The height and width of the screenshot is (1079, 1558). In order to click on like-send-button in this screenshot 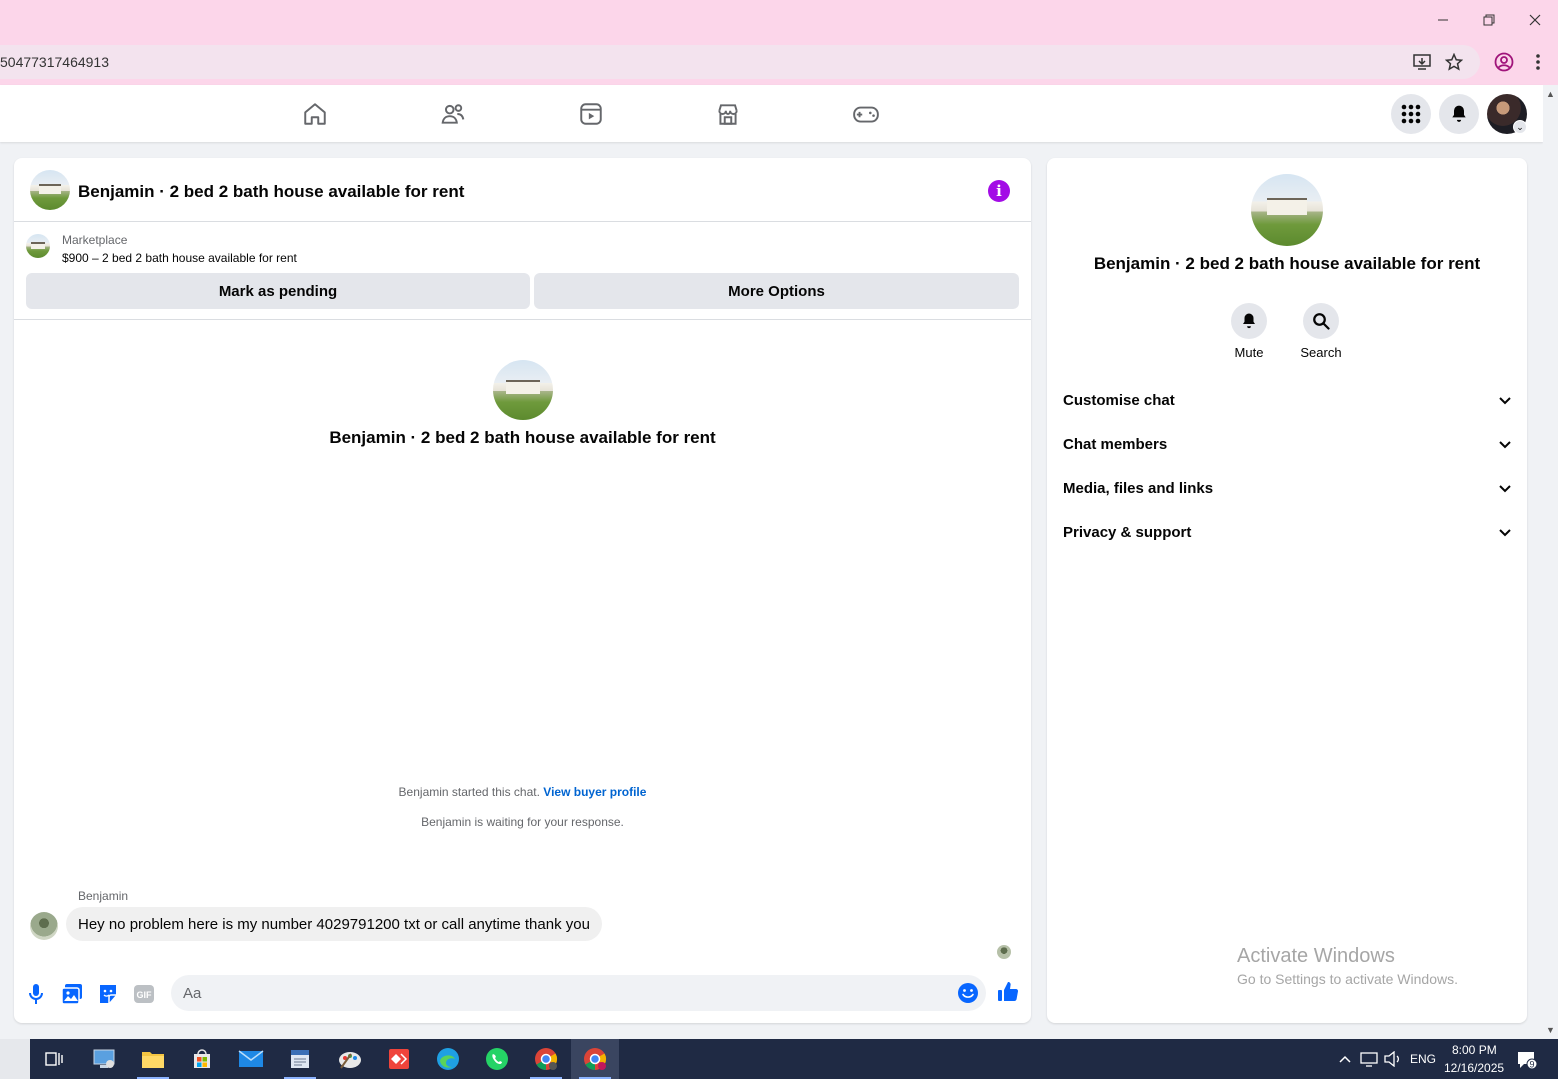, I will do `click(1008, 992)`.